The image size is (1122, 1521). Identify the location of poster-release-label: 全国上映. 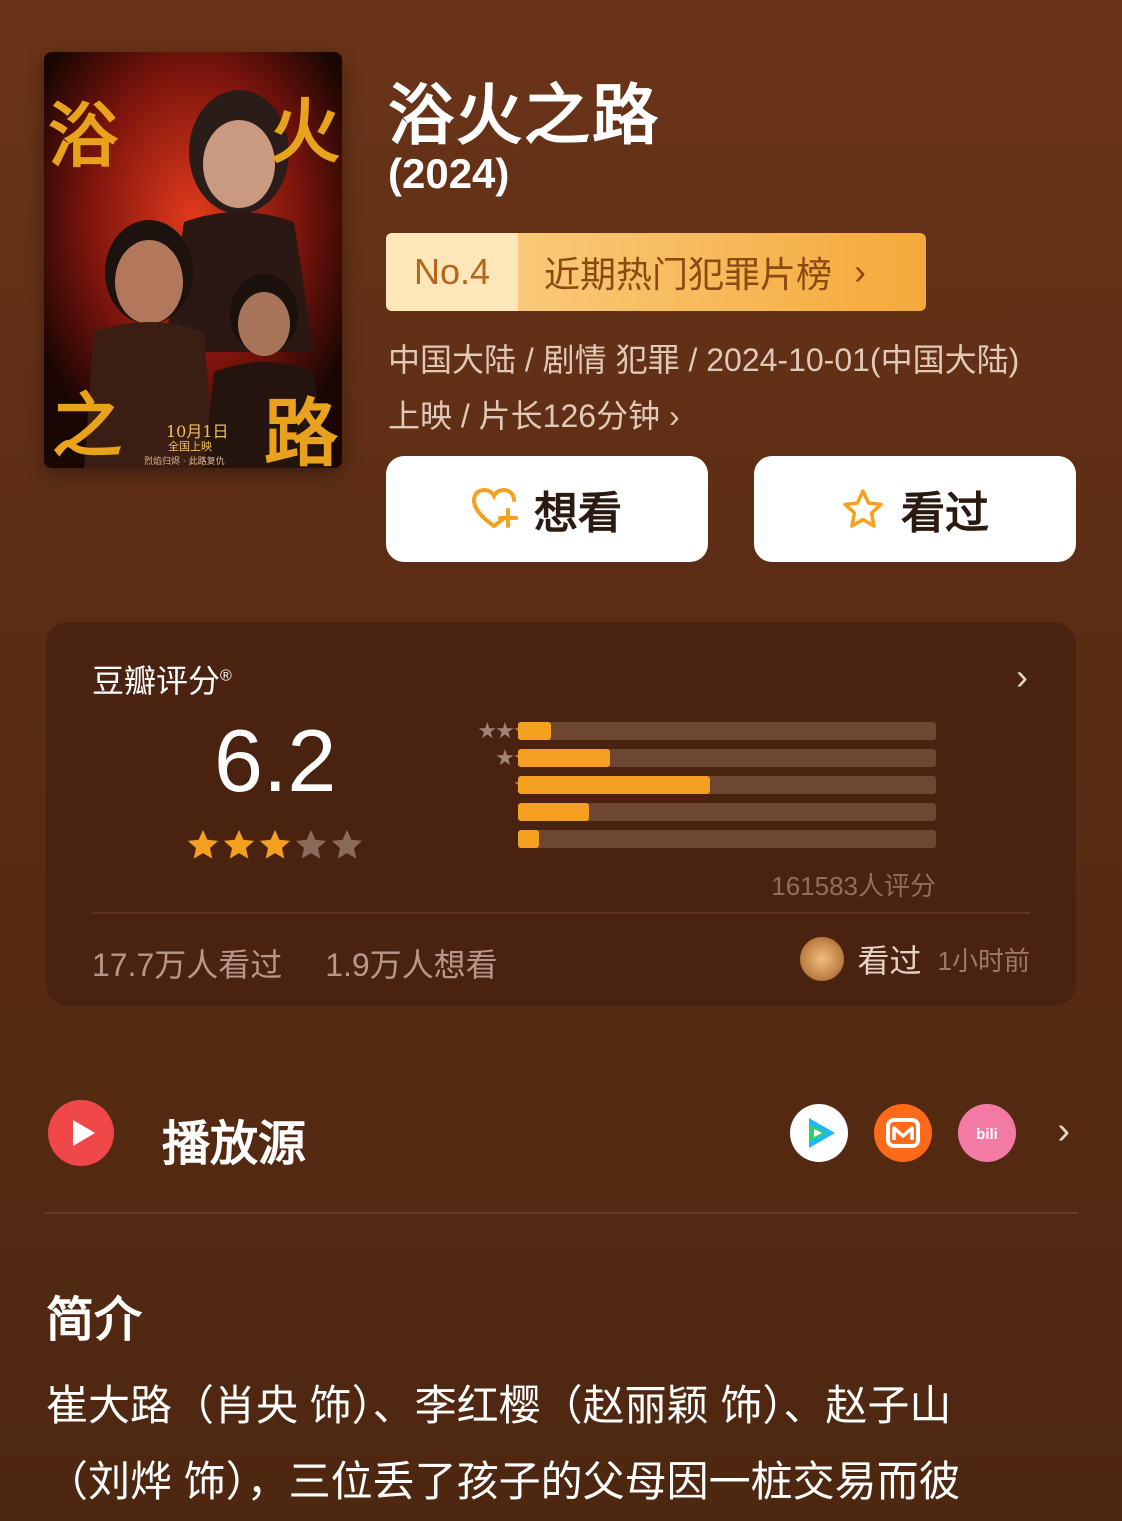
(190, 446).